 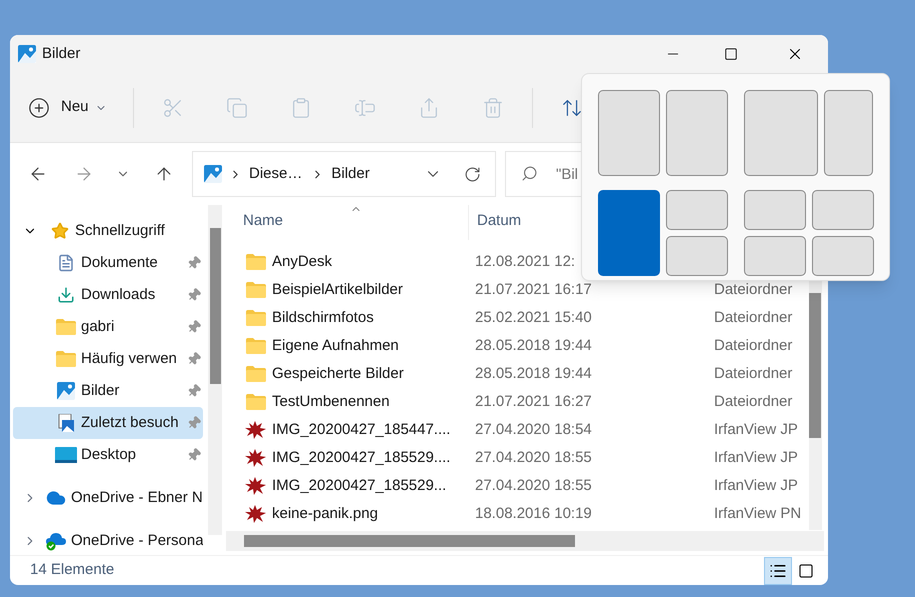 I want to click on details-view-button, so click(x=778, y=570).